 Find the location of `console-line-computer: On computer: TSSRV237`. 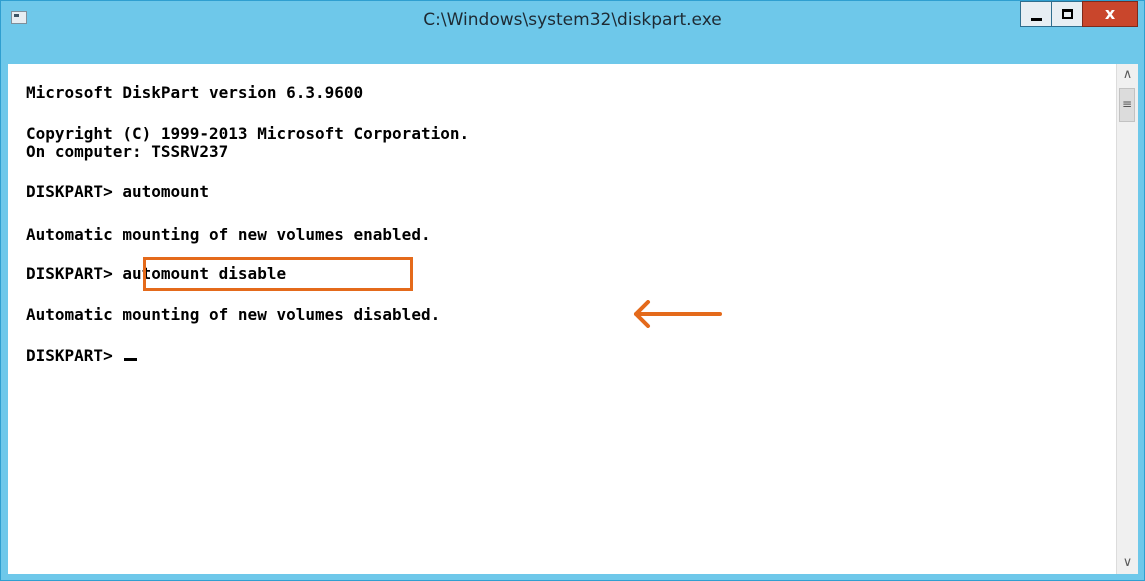

console-line-computer: On computer: TSSRV237 is located at coordinates (127, 151).